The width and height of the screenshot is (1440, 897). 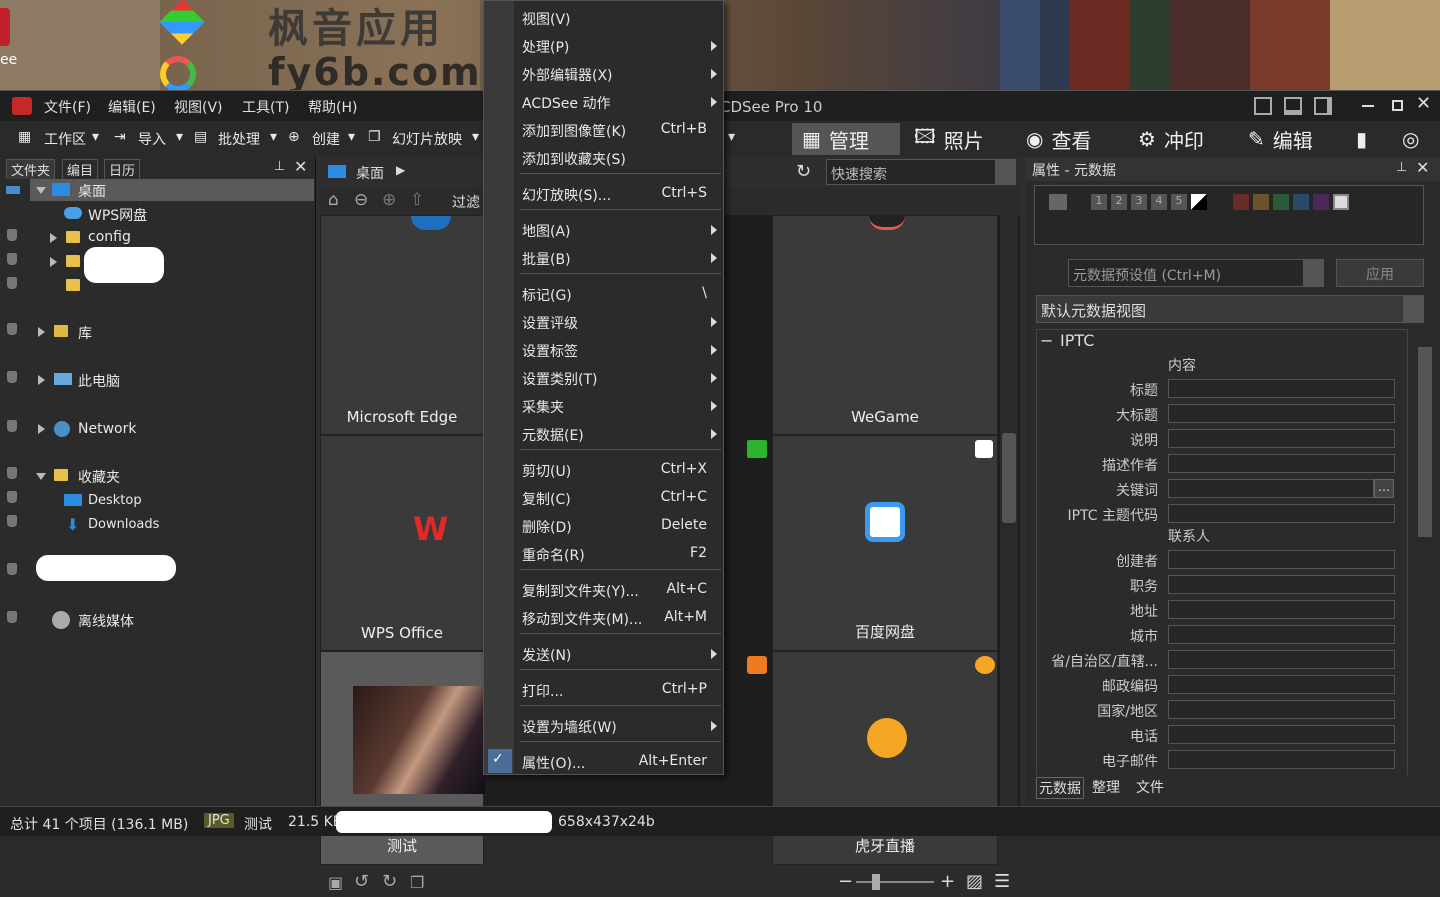 I want to click on slideshow-icon: ❐, so click(x=374, y=137).